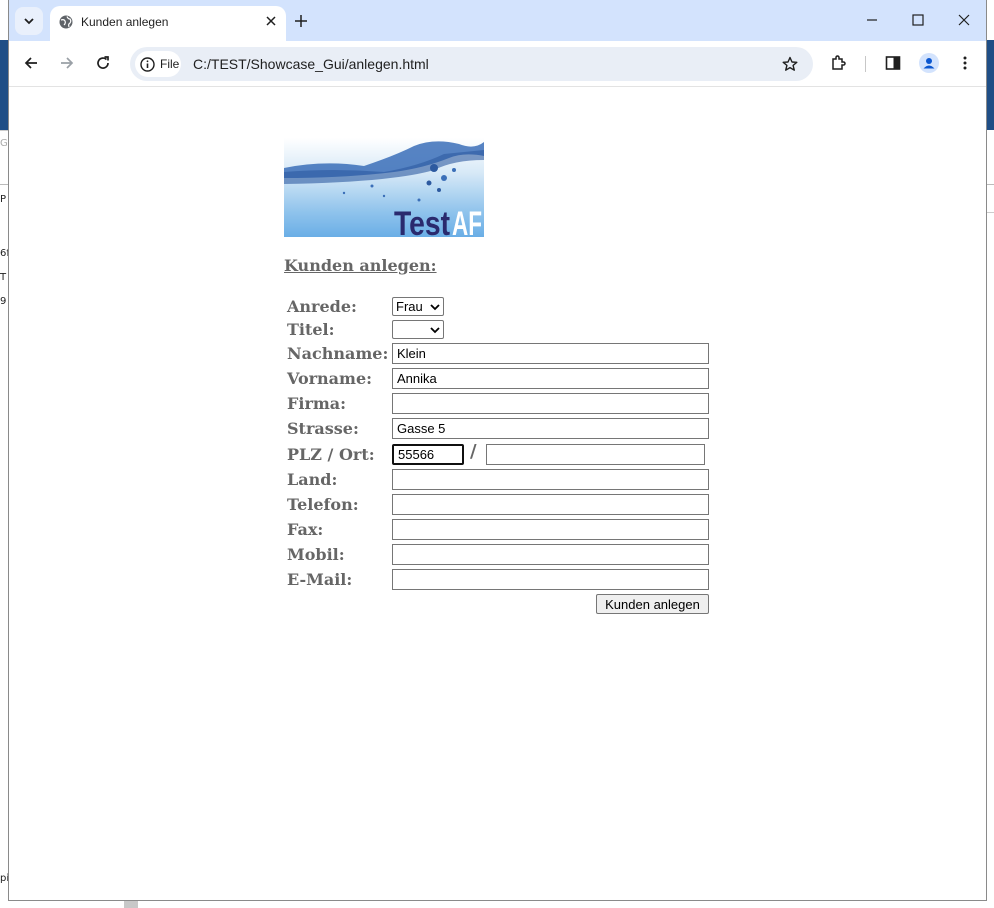 This screenshot has width=994, height=908. I want to click on address-bar: File C:/TEST/Showcase_Gui/anlegen.html, so click(471, 64).